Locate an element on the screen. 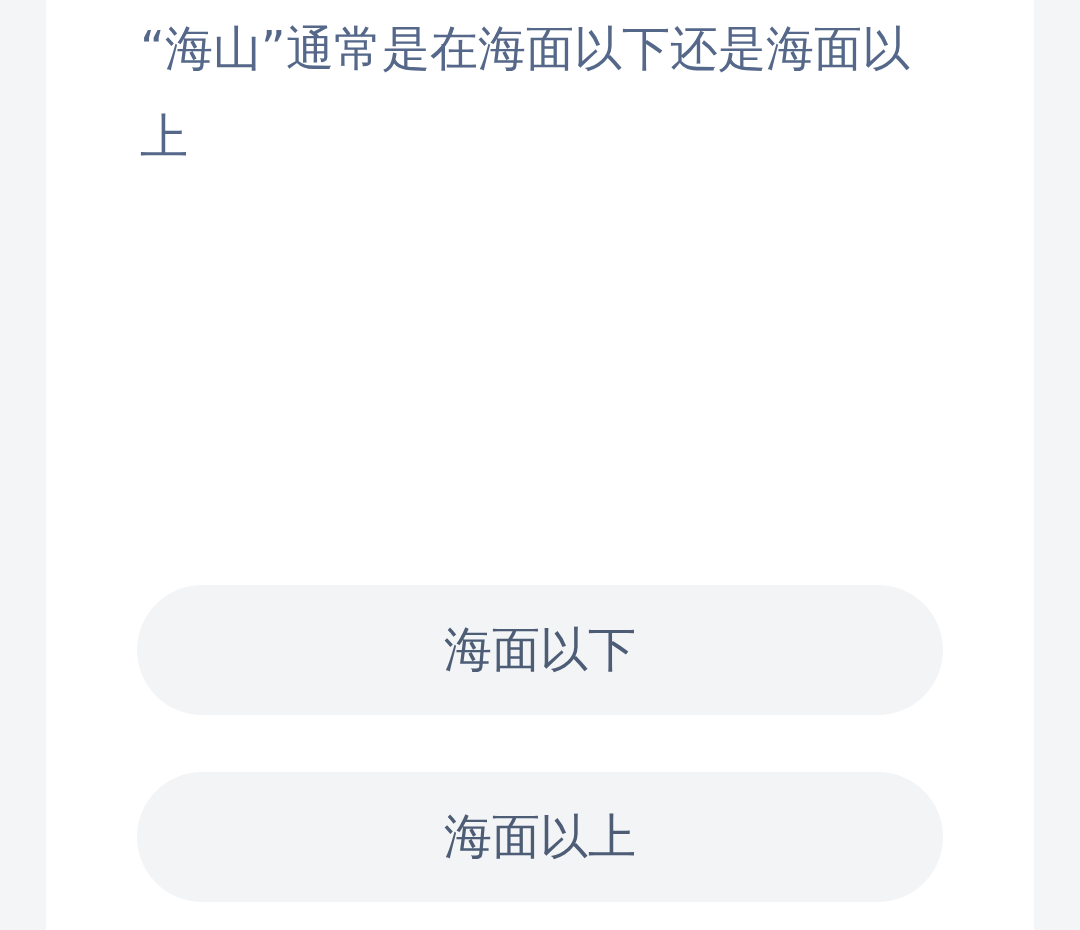  answer-option: 海面以上 is located at coordinates (540, 837).